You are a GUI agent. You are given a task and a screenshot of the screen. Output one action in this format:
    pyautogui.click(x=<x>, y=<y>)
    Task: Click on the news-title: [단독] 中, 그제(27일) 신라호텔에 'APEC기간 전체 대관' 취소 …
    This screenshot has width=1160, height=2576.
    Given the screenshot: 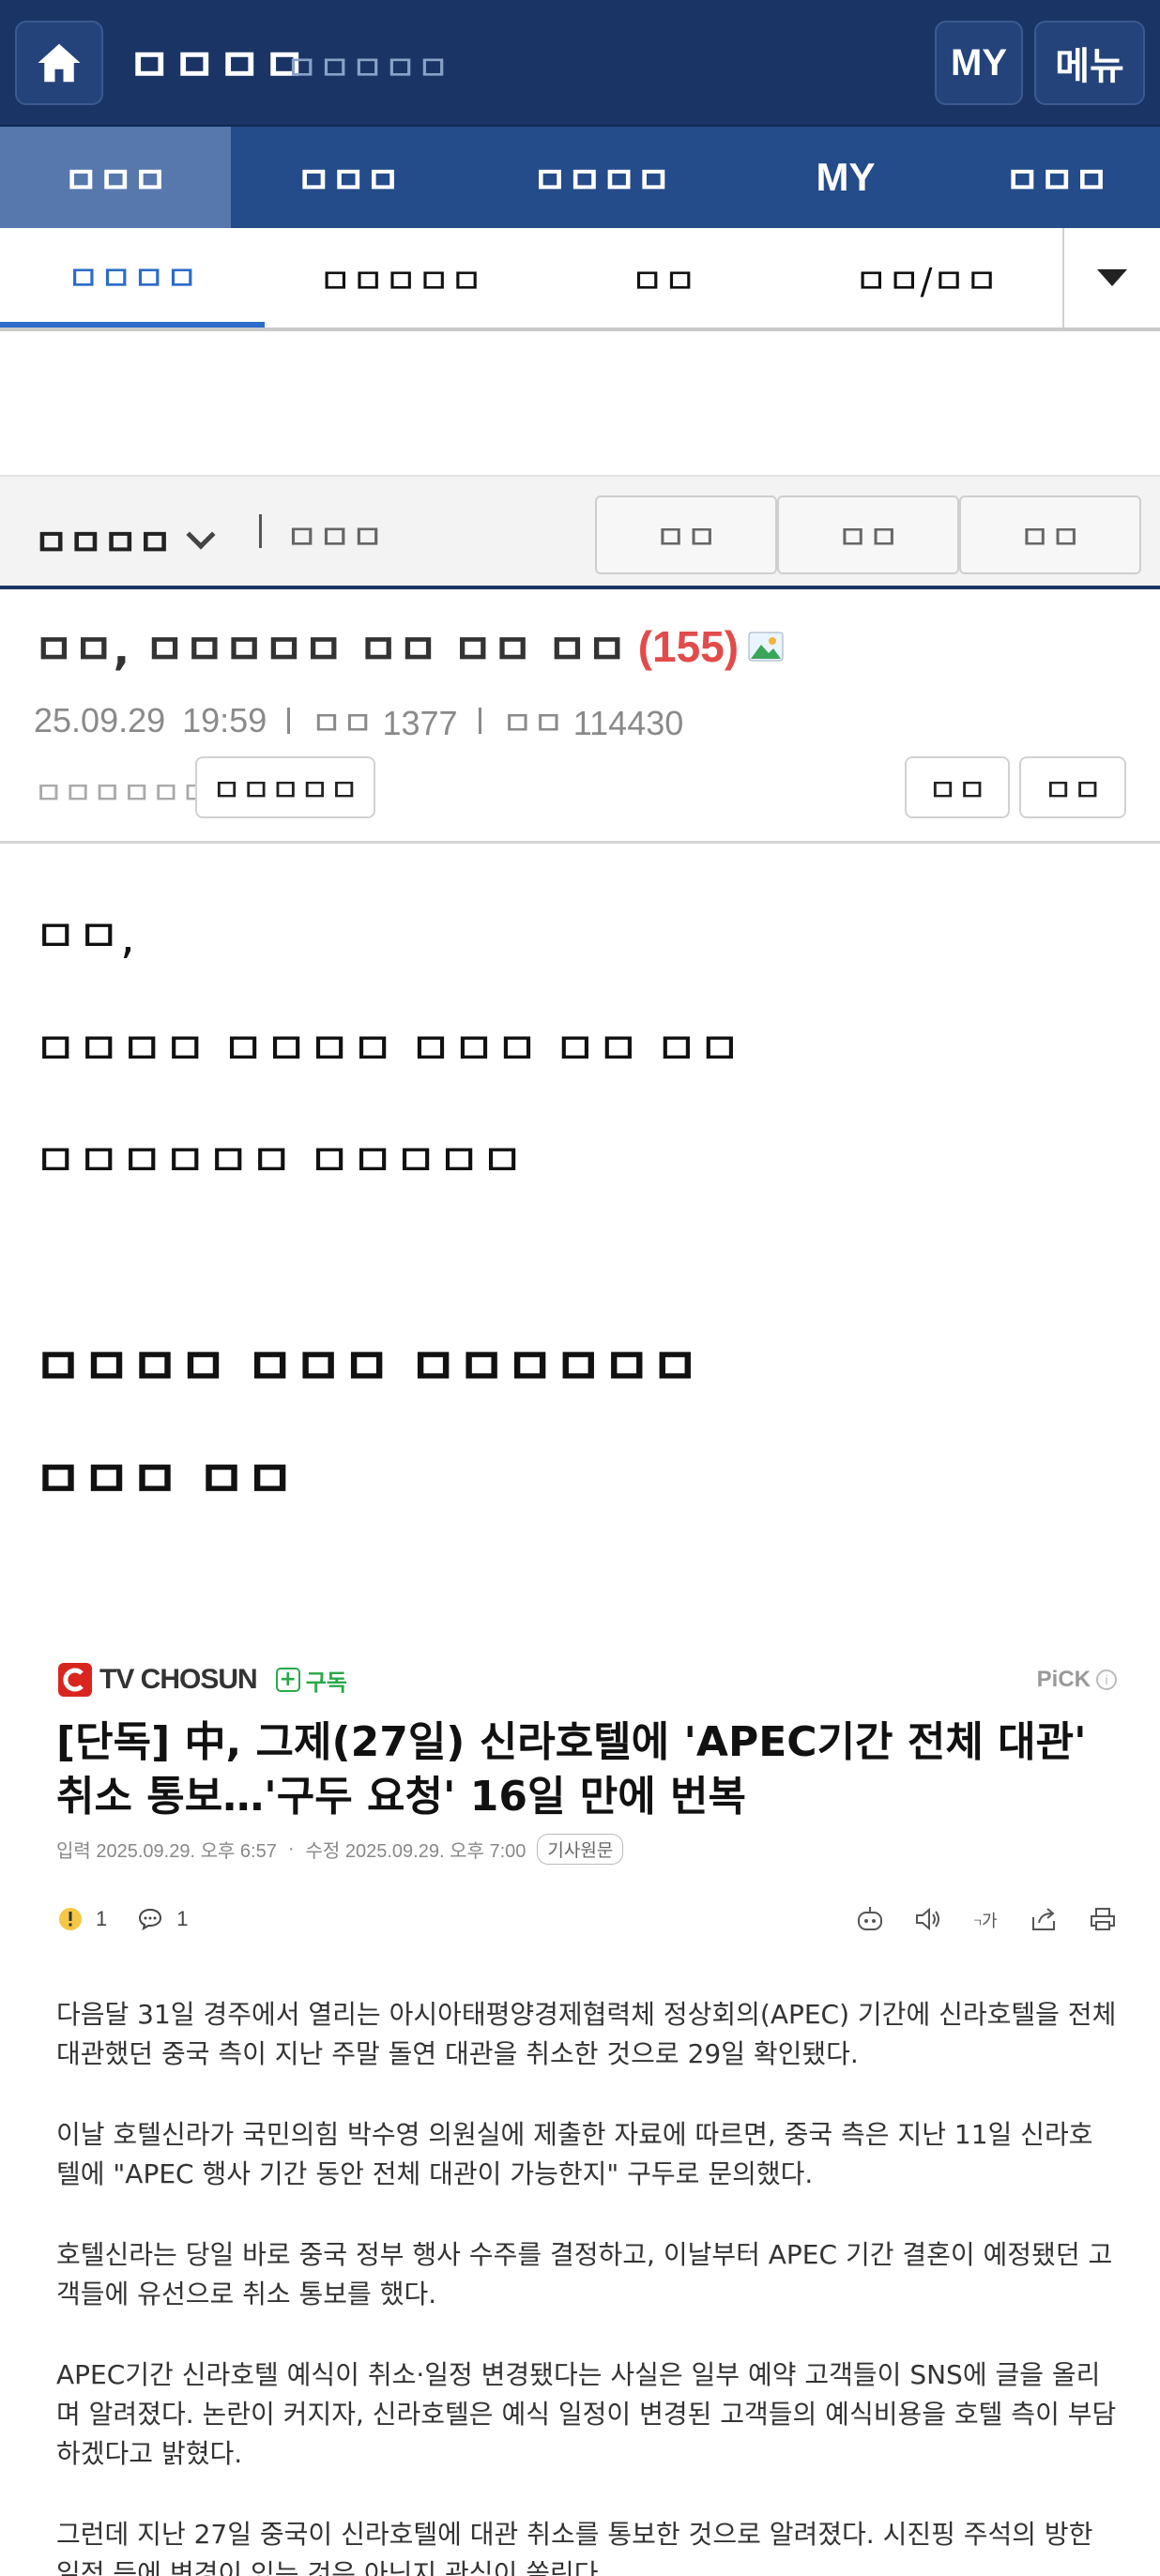 What is the action you would take?
    pyautogui.click(x=571, y=1769)
    